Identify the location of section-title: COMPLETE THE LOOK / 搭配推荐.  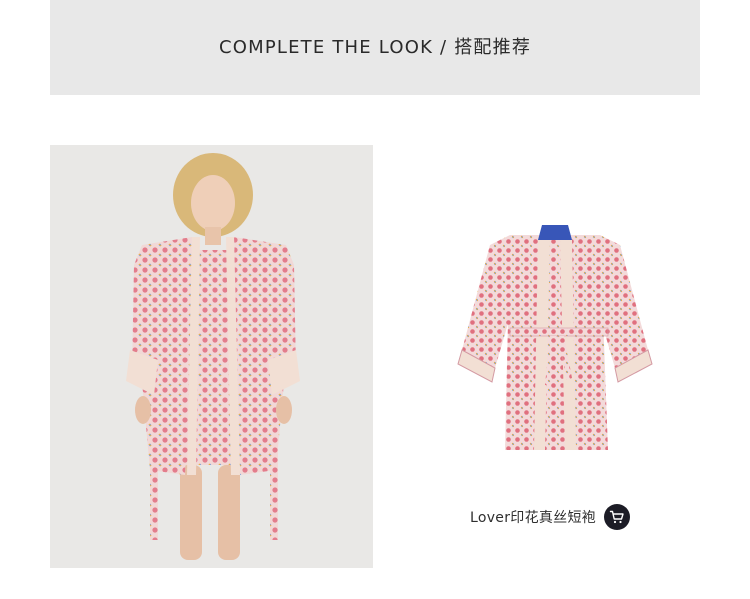
(375, 47).